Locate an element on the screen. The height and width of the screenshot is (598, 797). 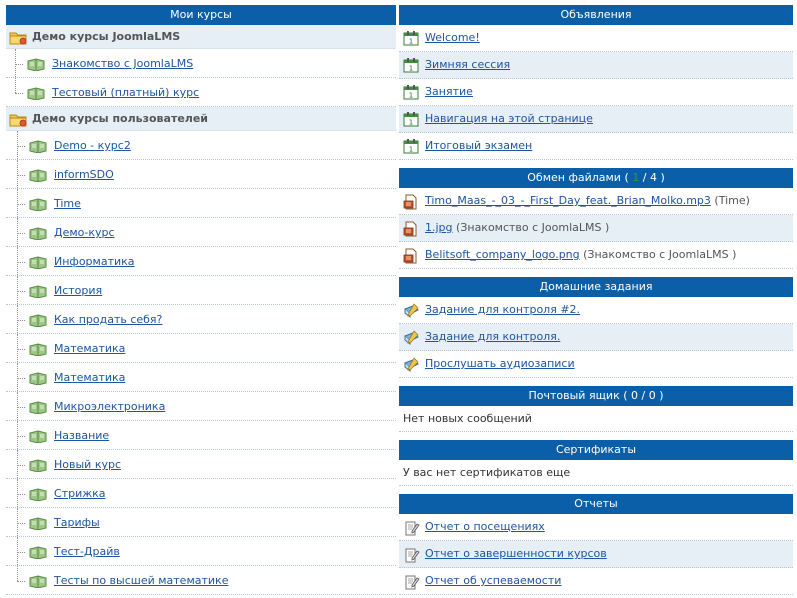
course-item: informSDO is located at coordinates (201, 174).